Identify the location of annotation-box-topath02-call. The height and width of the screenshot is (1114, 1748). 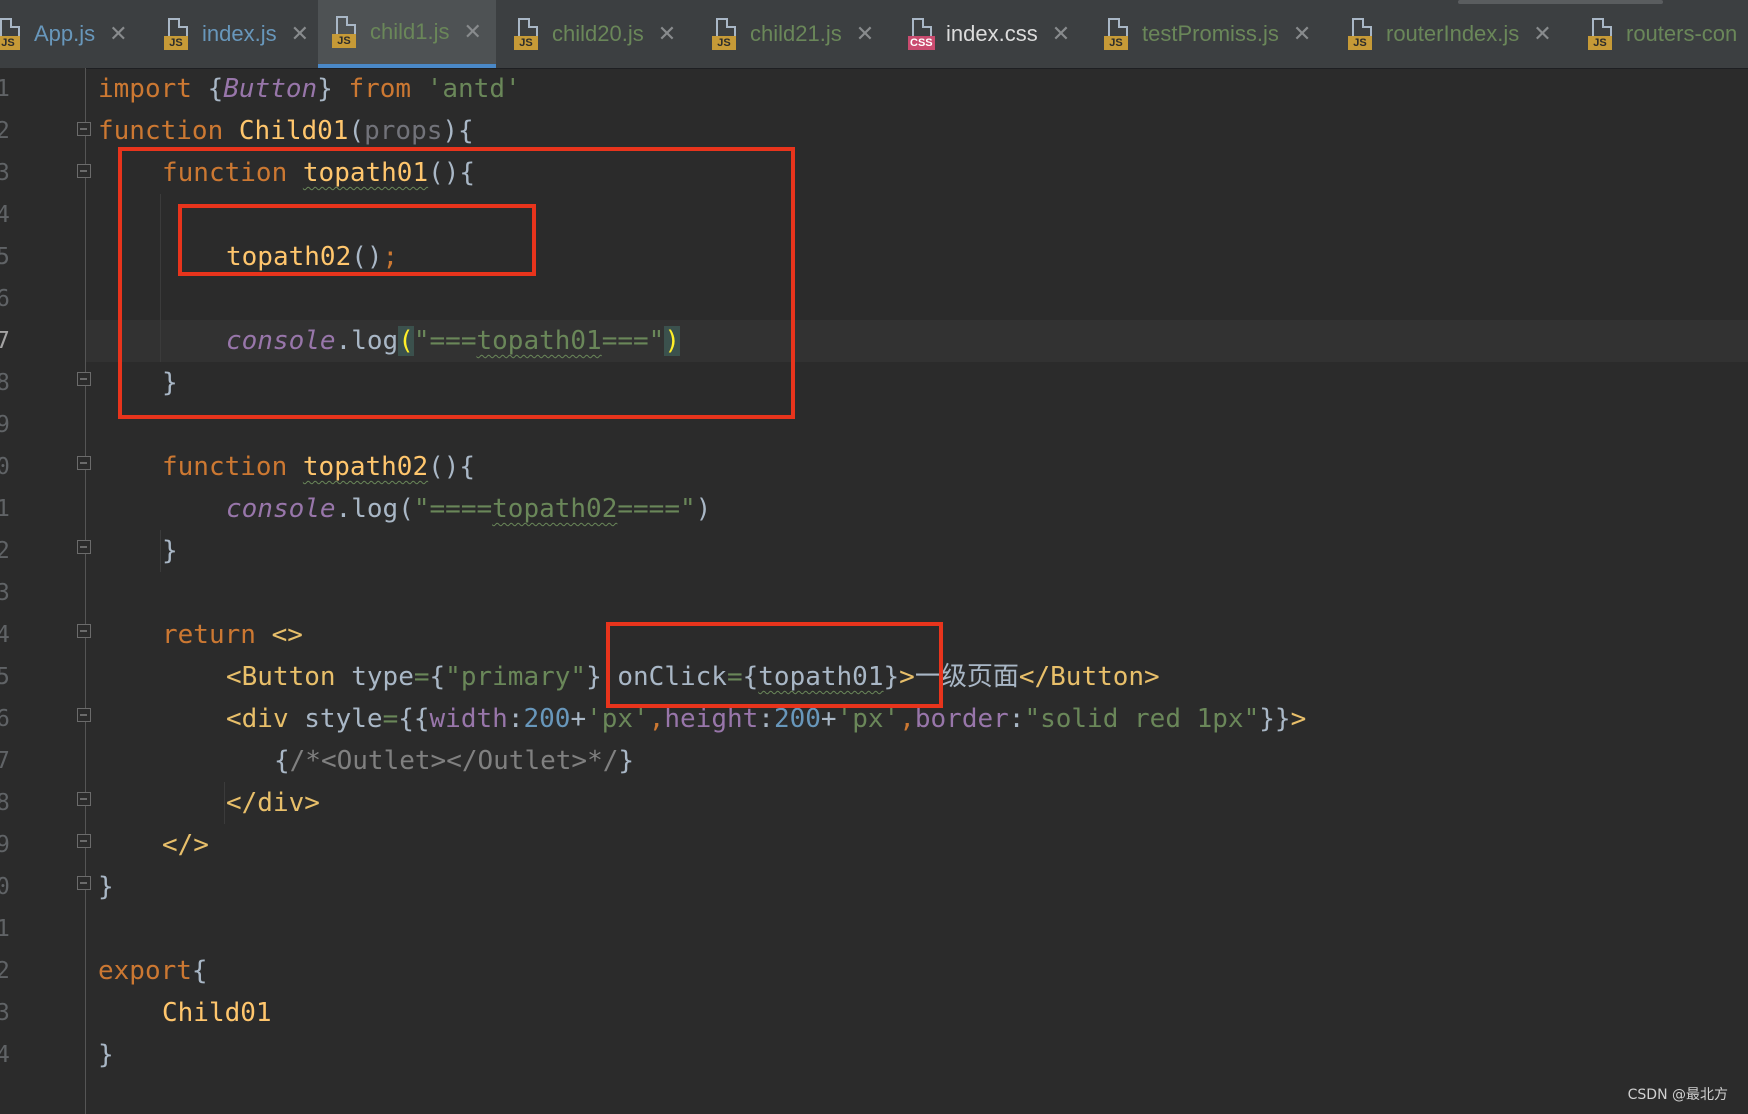
(357, 240).